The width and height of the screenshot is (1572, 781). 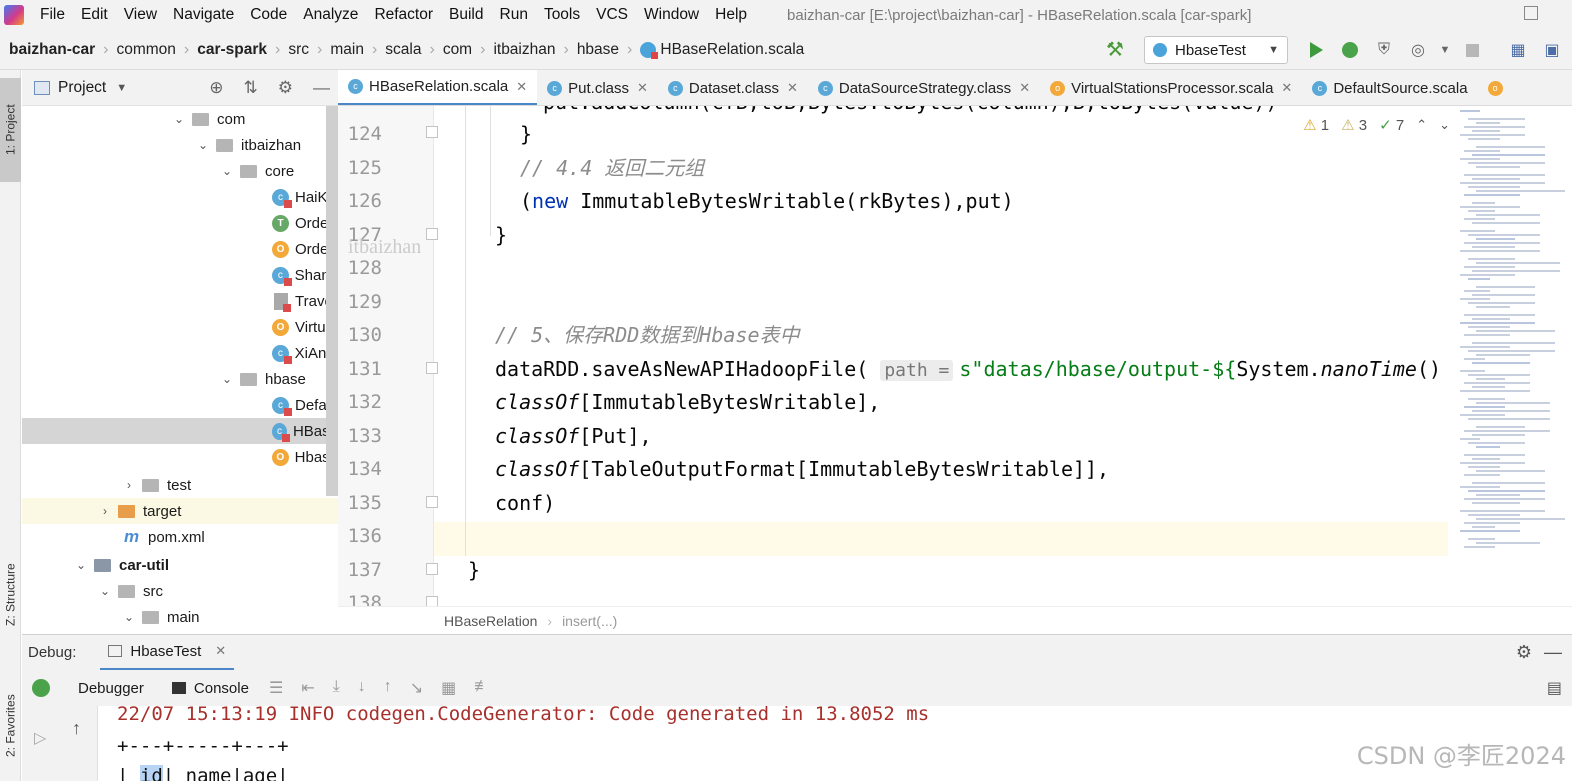 I want to click on editor-tab-dataset: c Dataset.class ✕, so click(x=733, y=87).